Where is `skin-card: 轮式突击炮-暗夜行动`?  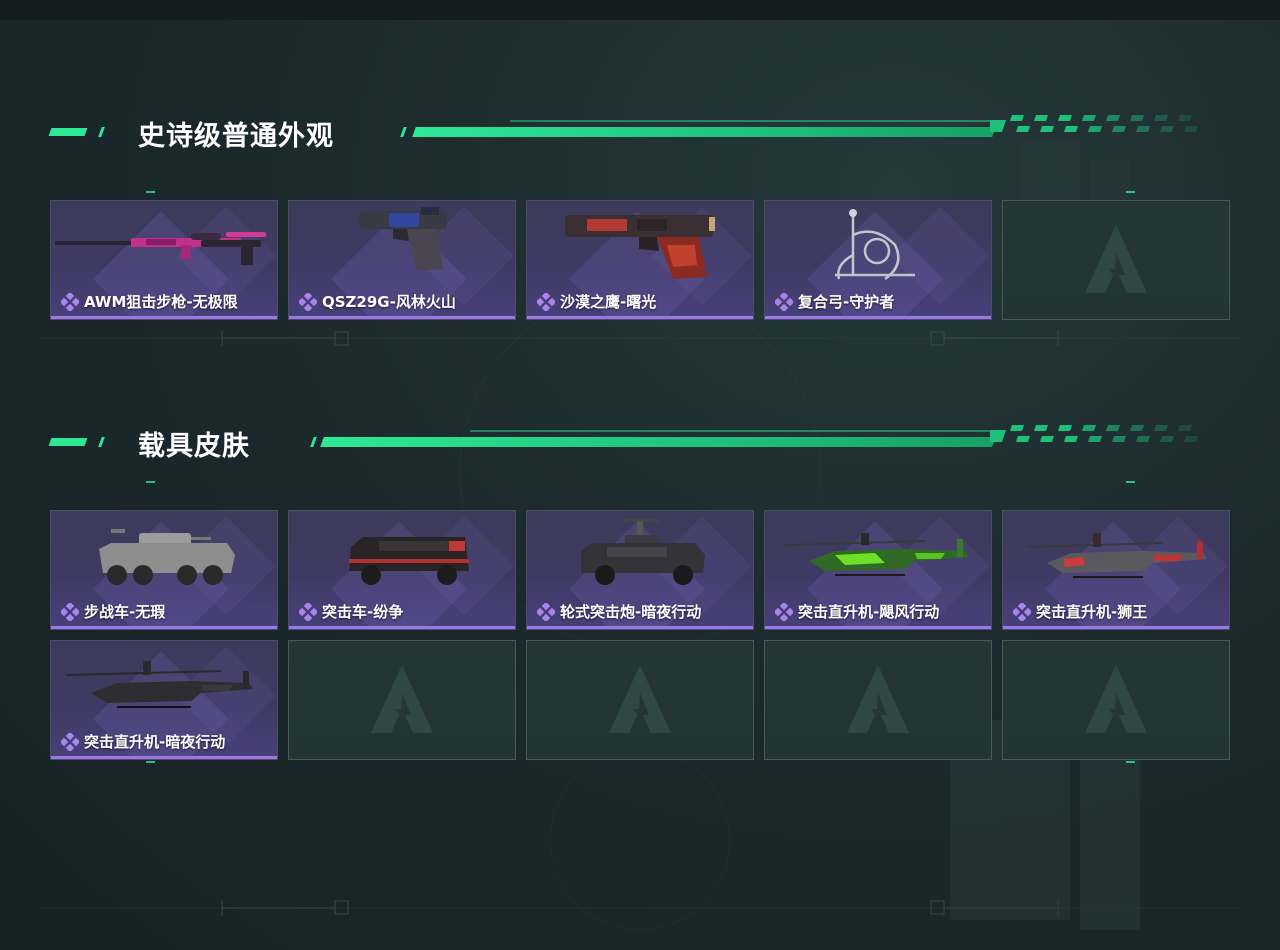 skin-card: 轮式突击炮-暗夜行动 is located at coordinates (640, 570).